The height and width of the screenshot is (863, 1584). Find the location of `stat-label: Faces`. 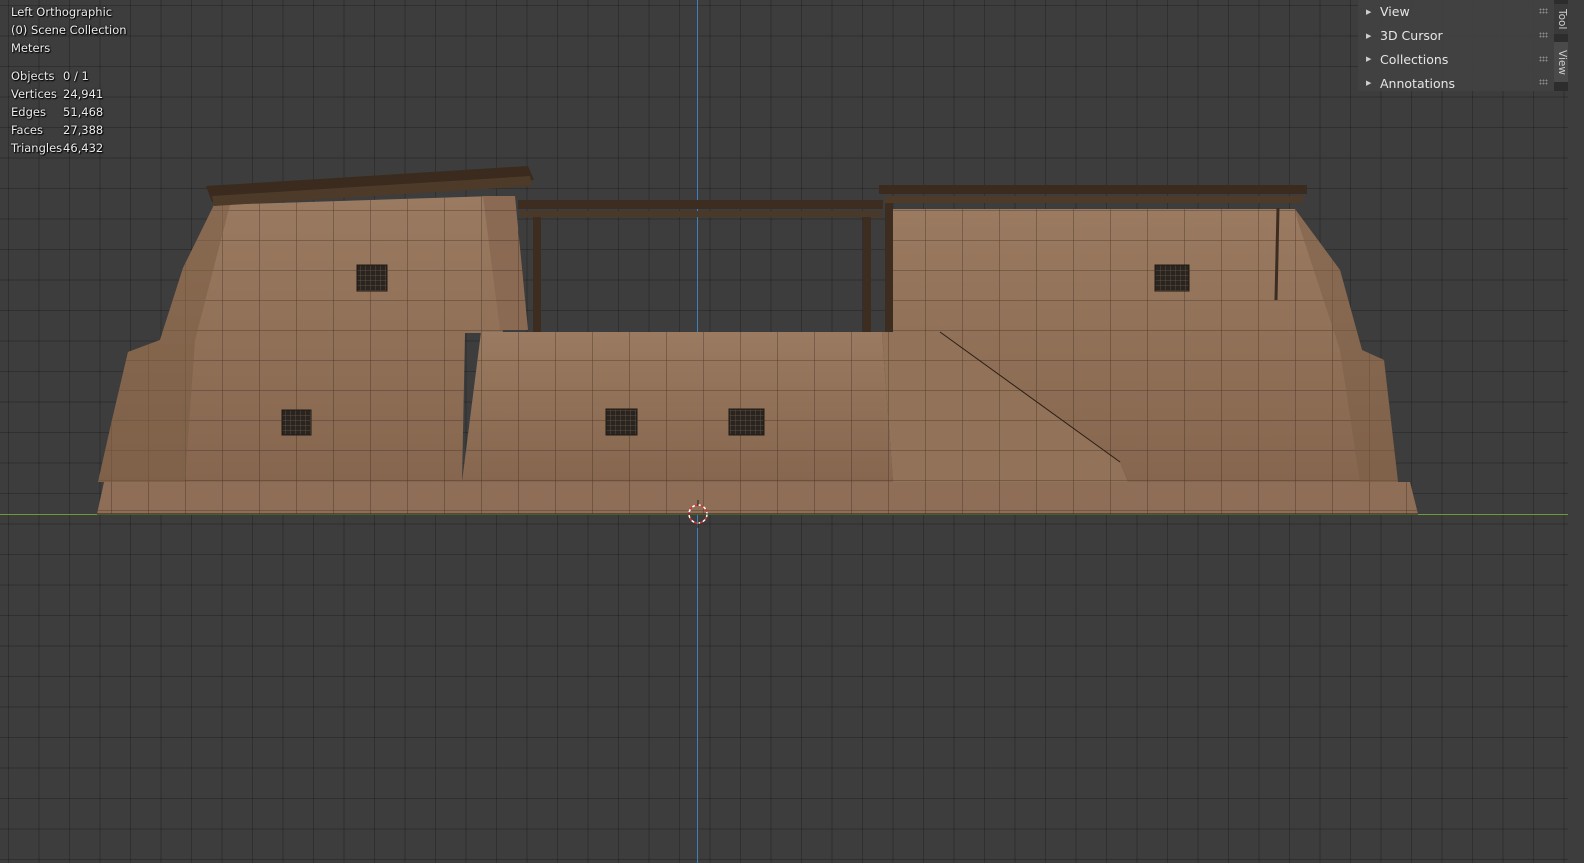

stat-label: Faces is located at coordinates (27, 130).